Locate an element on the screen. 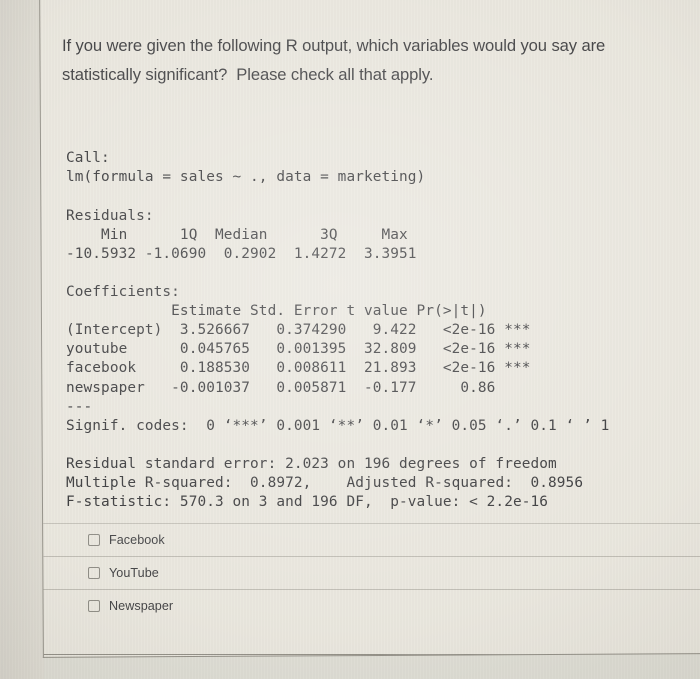 This screenshot has width=700, height=679. option-label-youtube: YouTube is located at coordinates (133, 572).